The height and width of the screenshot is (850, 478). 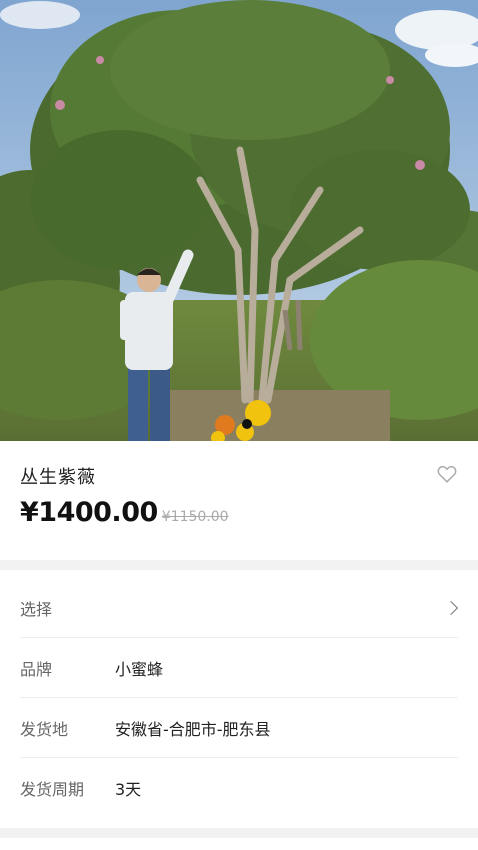 I want to click on delivery-value: 3天, so click(x=128, y=789).